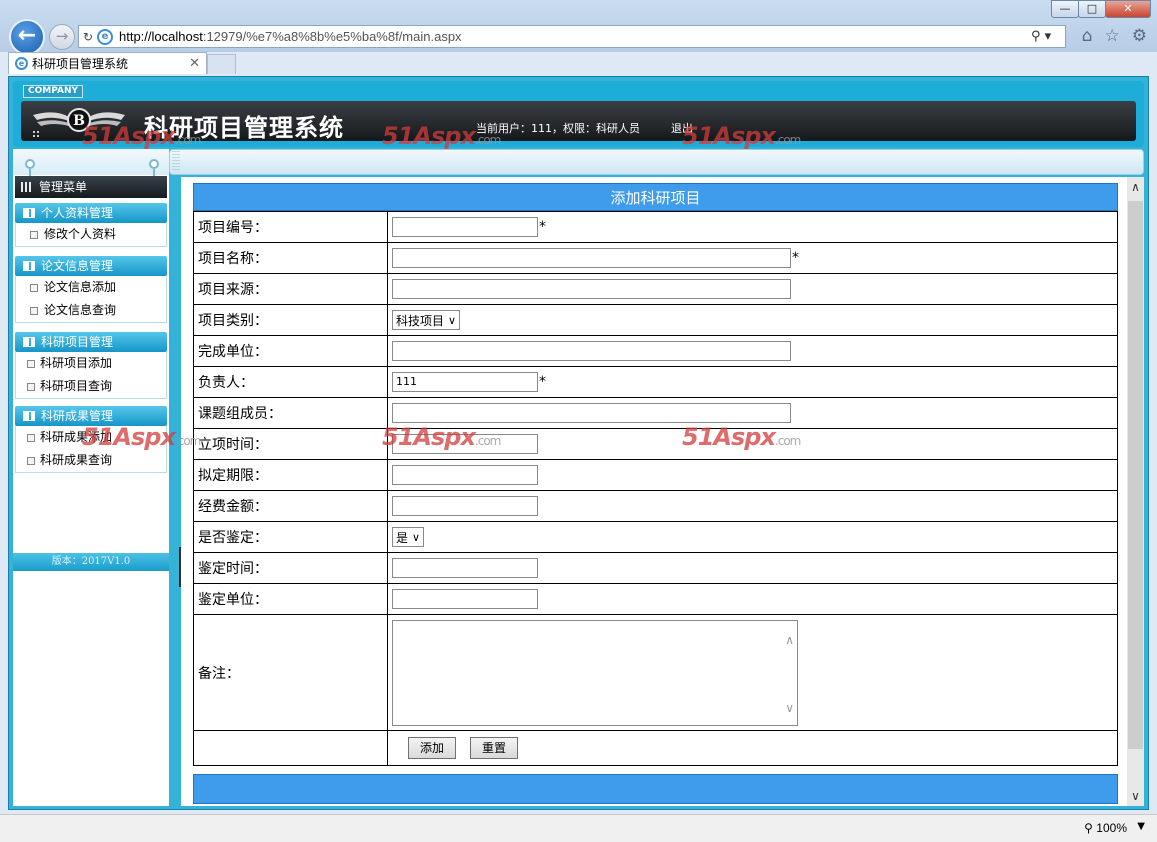 The width and height of the screenshot is (1157, 842). Describe the element at coordinates (221, 64) in the screenshot. I see `new-tab-button` at that location.